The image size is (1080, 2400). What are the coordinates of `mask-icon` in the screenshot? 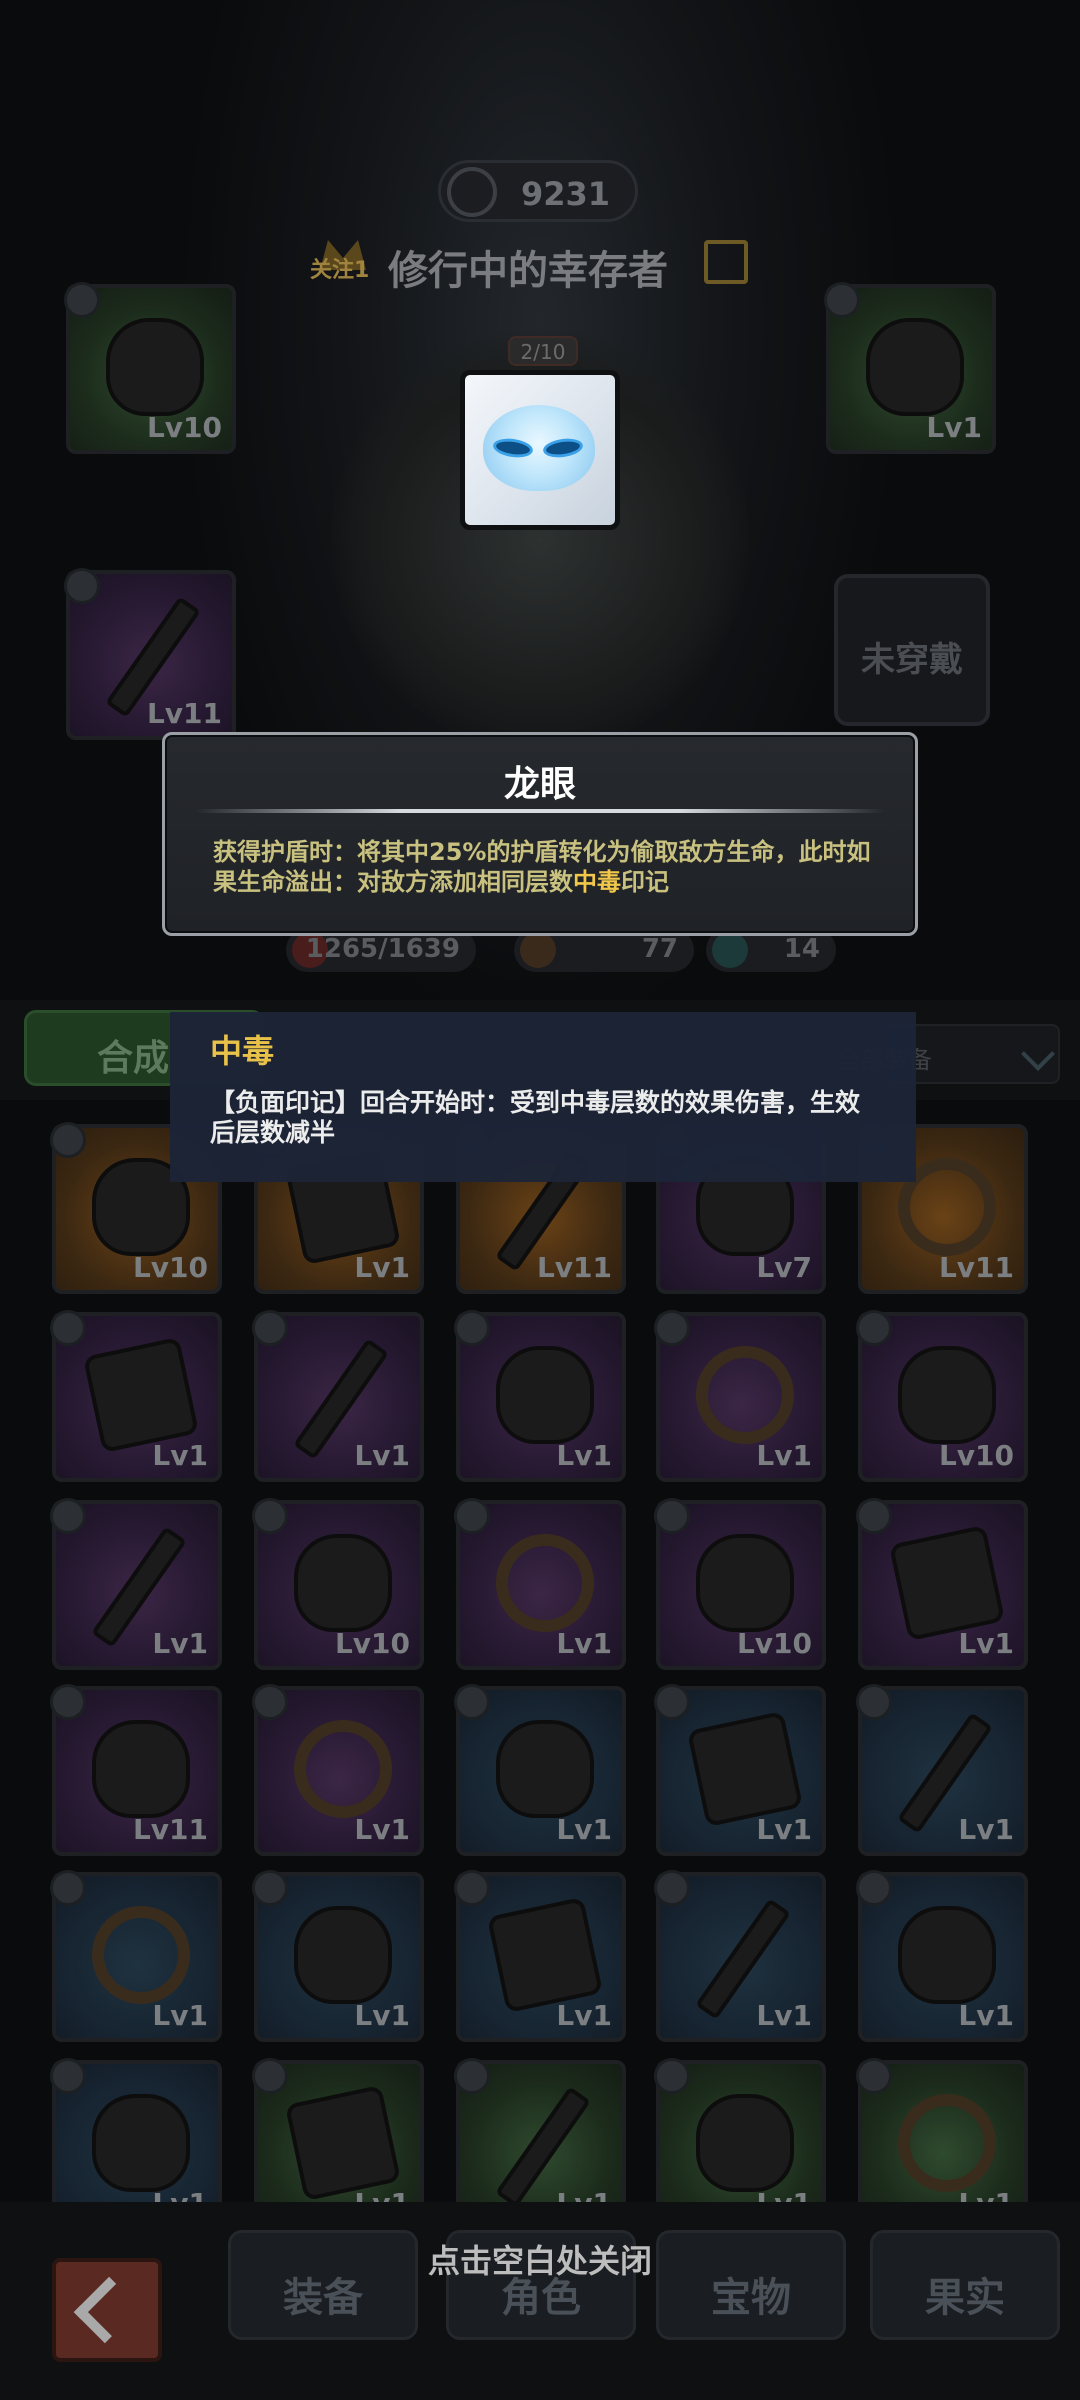 It's located at (539, 448).